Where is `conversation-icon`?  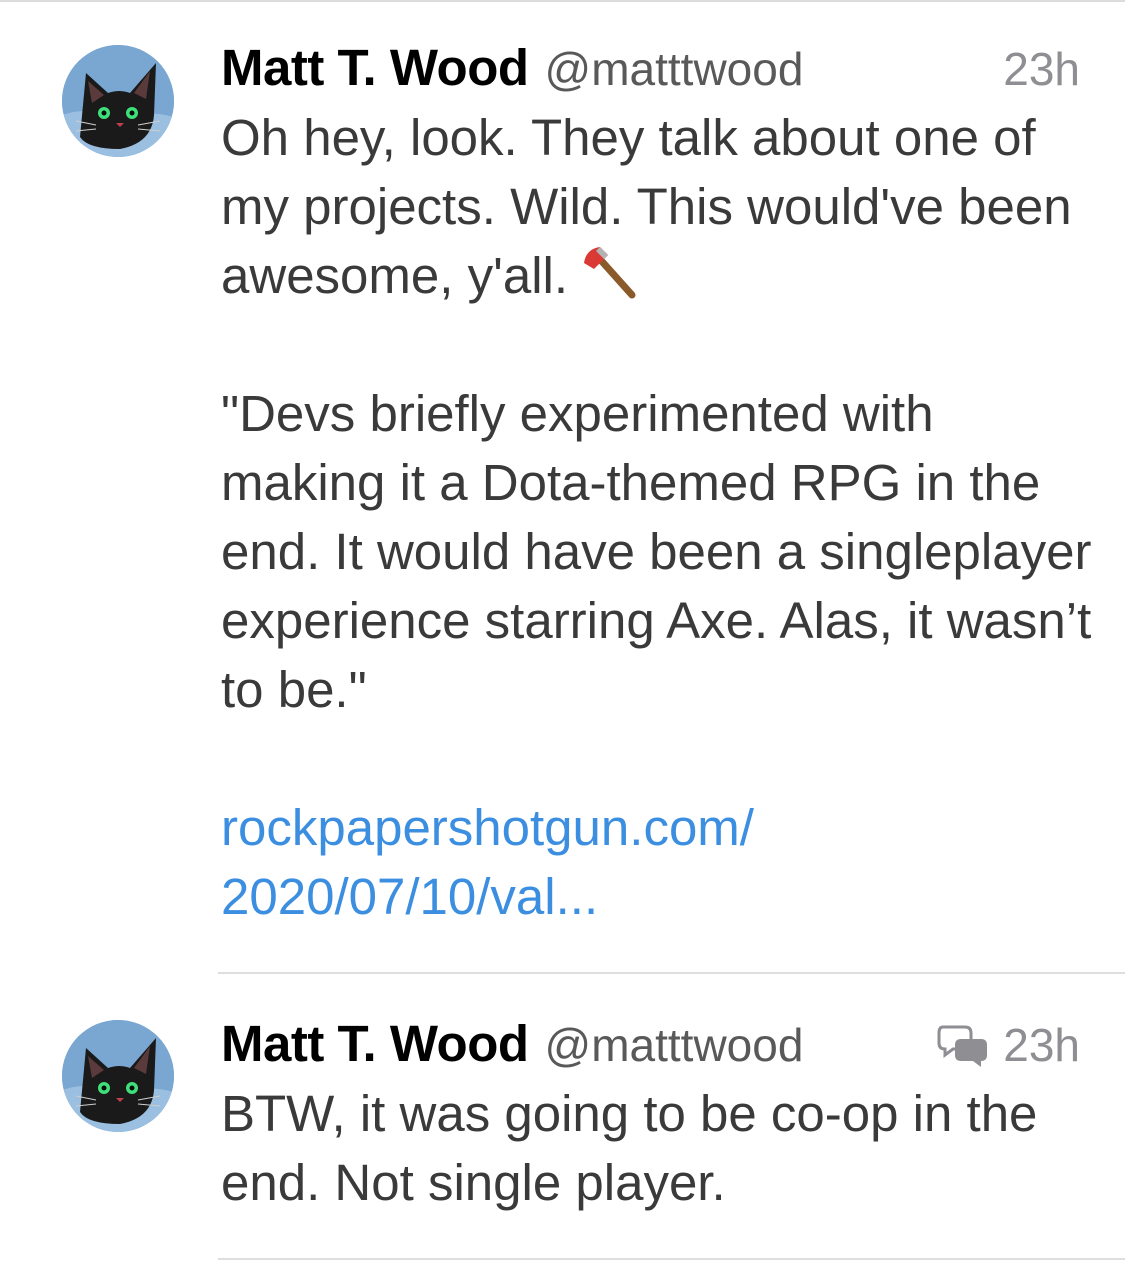
conversation-icon is located at coordinates (963, 1045).